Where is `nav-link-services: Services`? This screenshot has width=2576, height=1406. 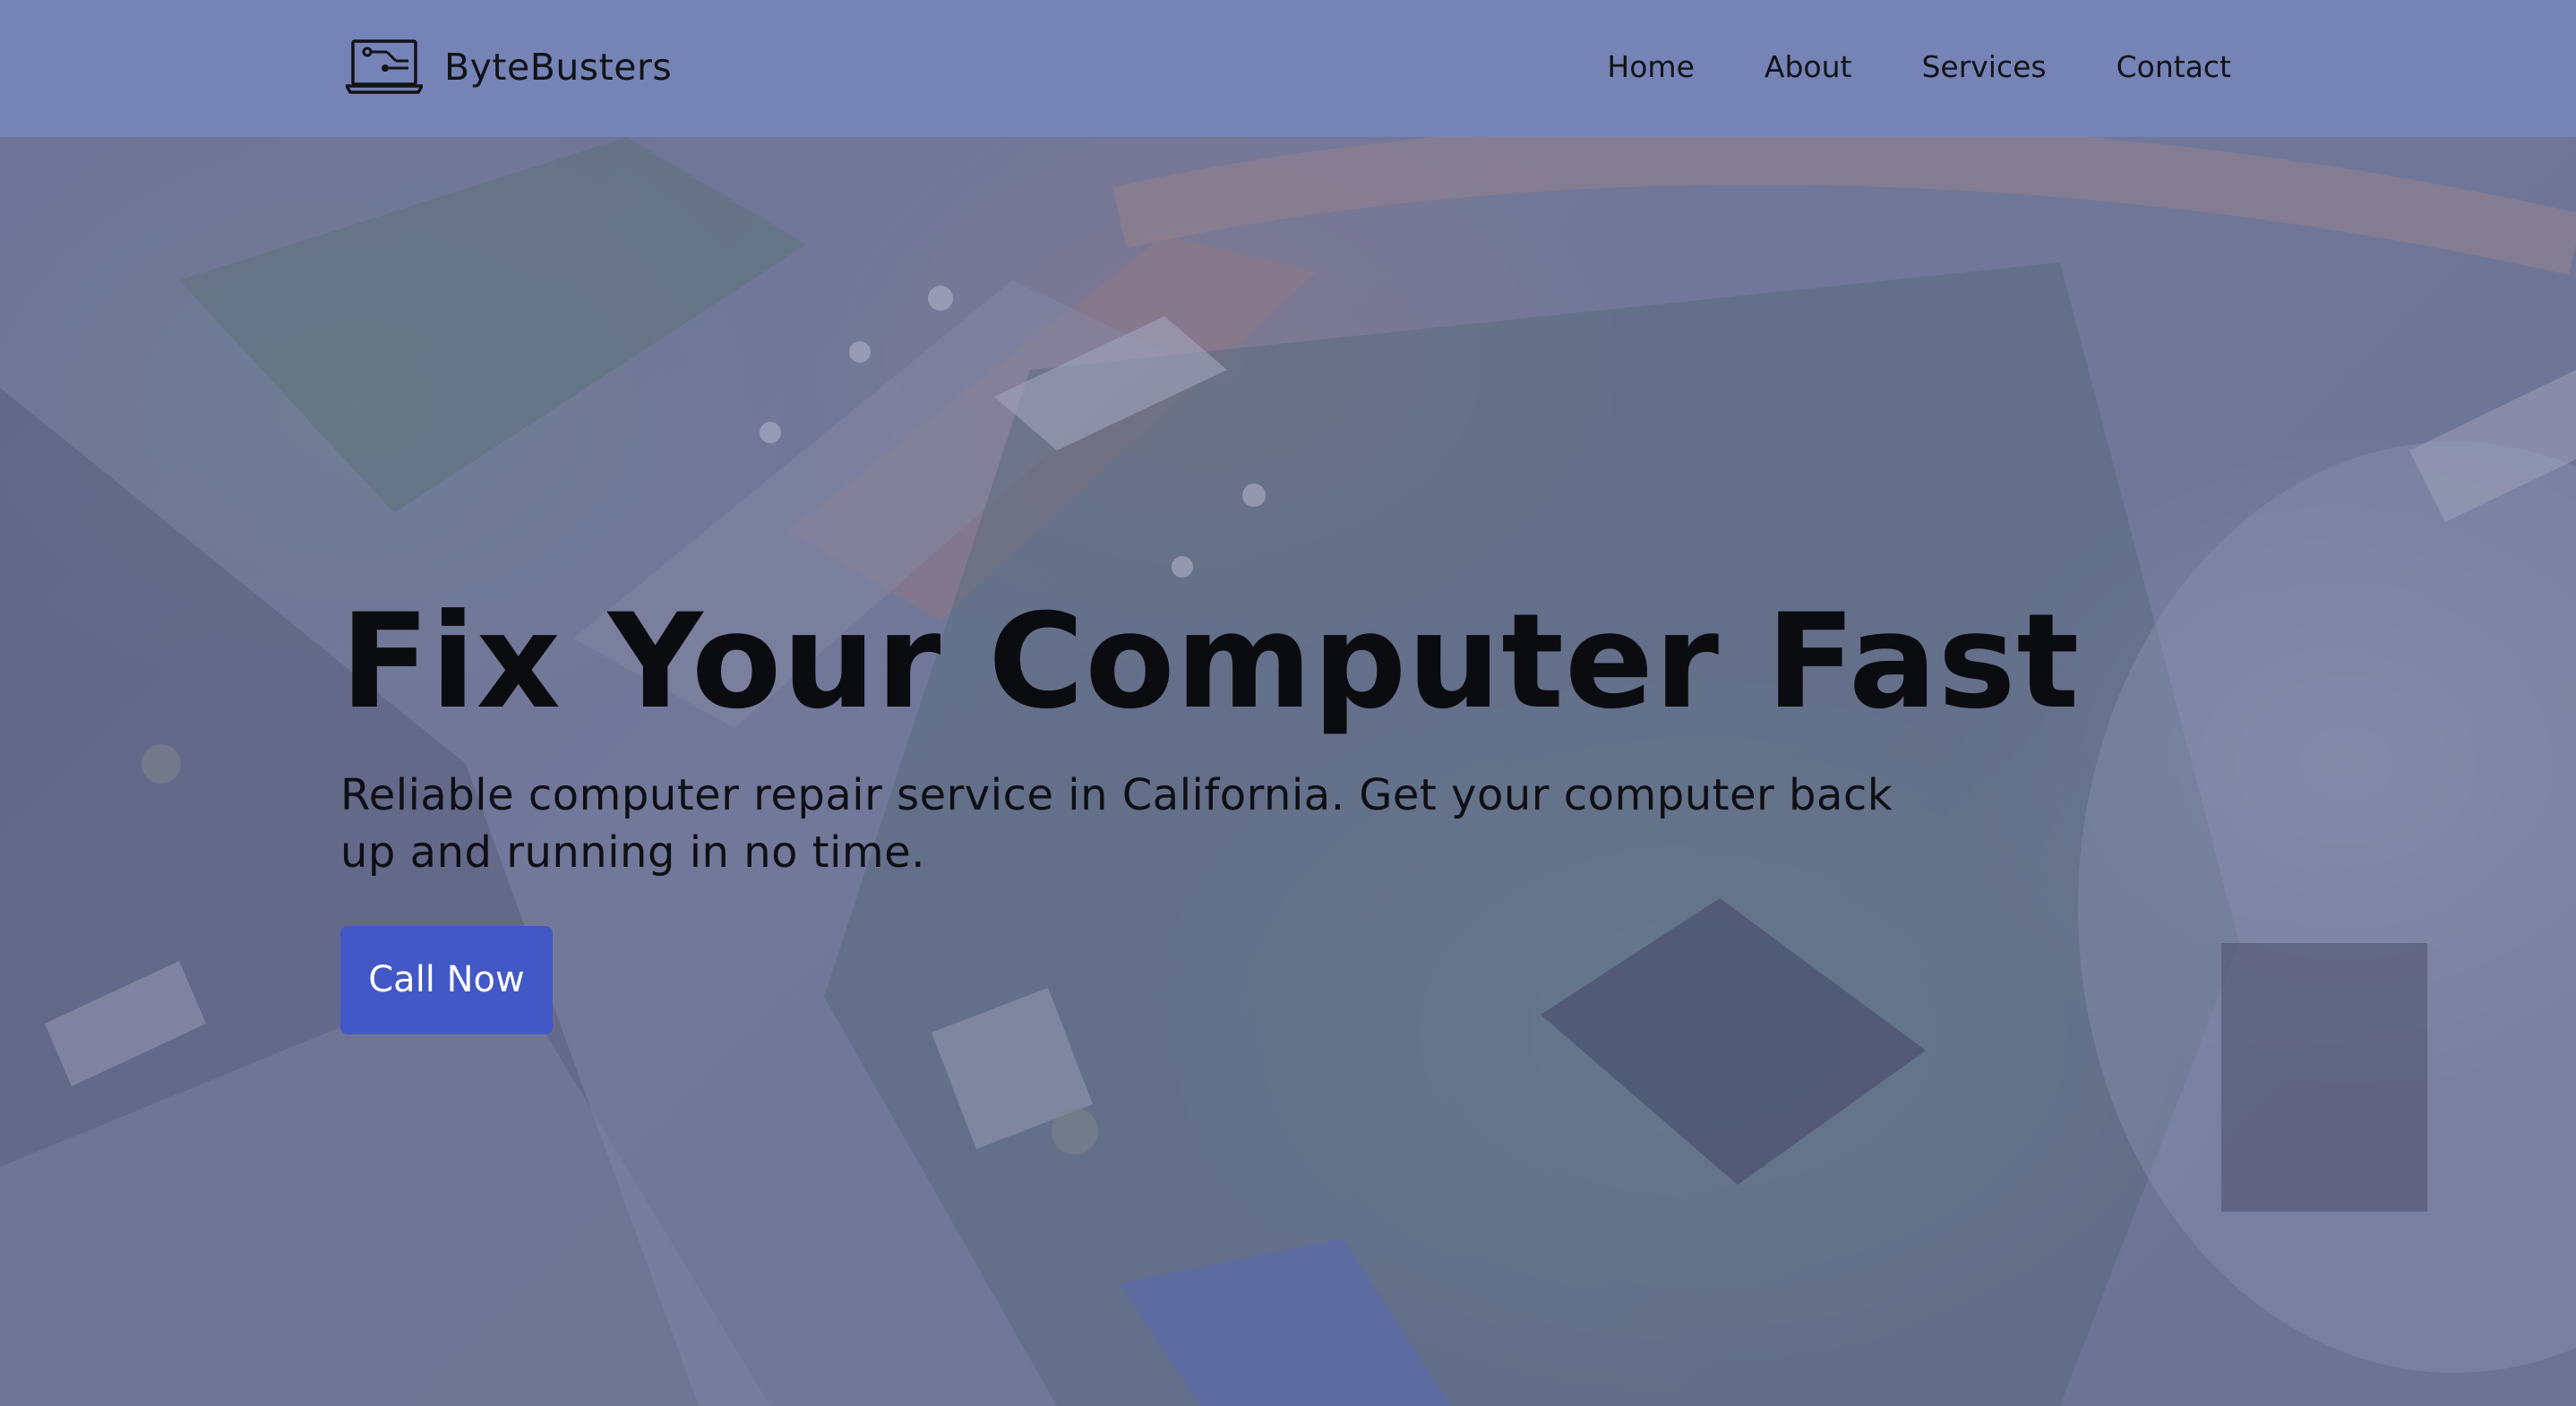 nav-link-services: Services is located at coordinates (1983, 66).